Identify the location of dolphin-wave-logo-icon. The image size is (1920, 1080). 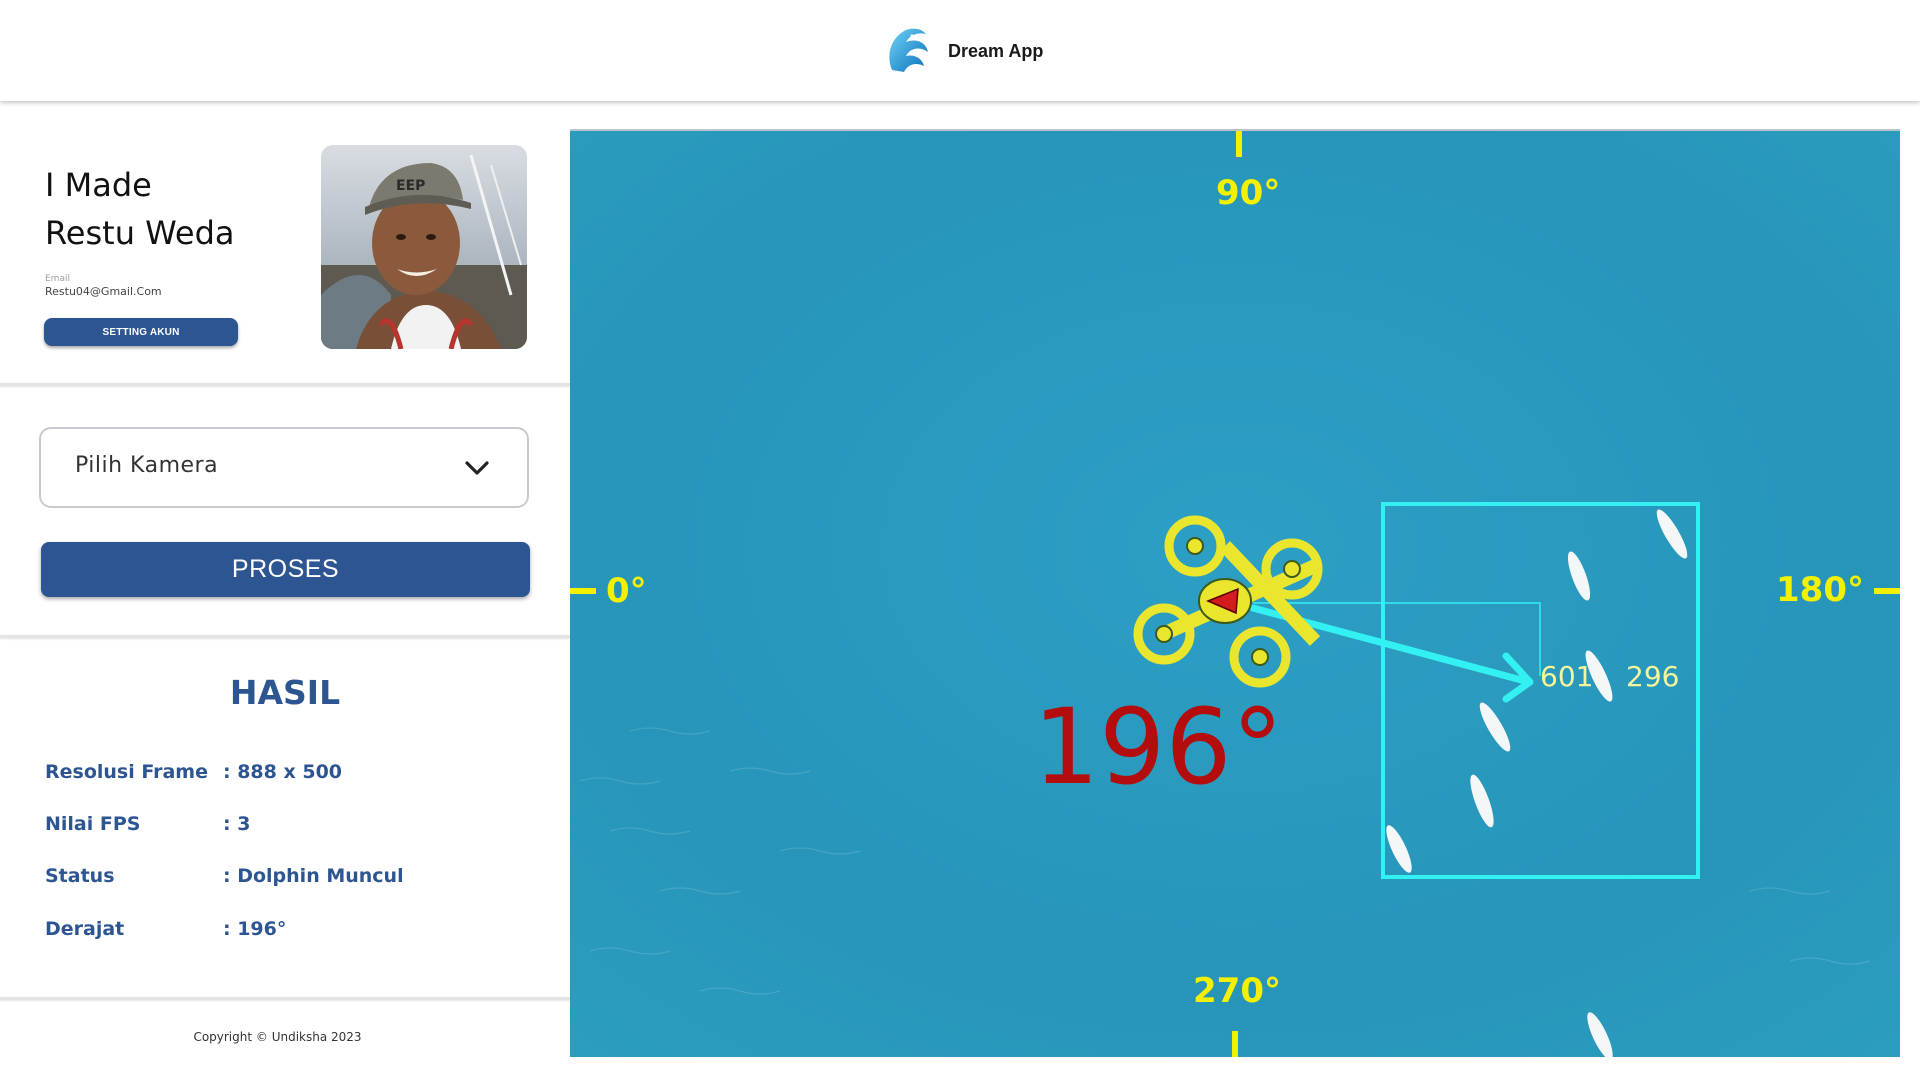
(908, 50).